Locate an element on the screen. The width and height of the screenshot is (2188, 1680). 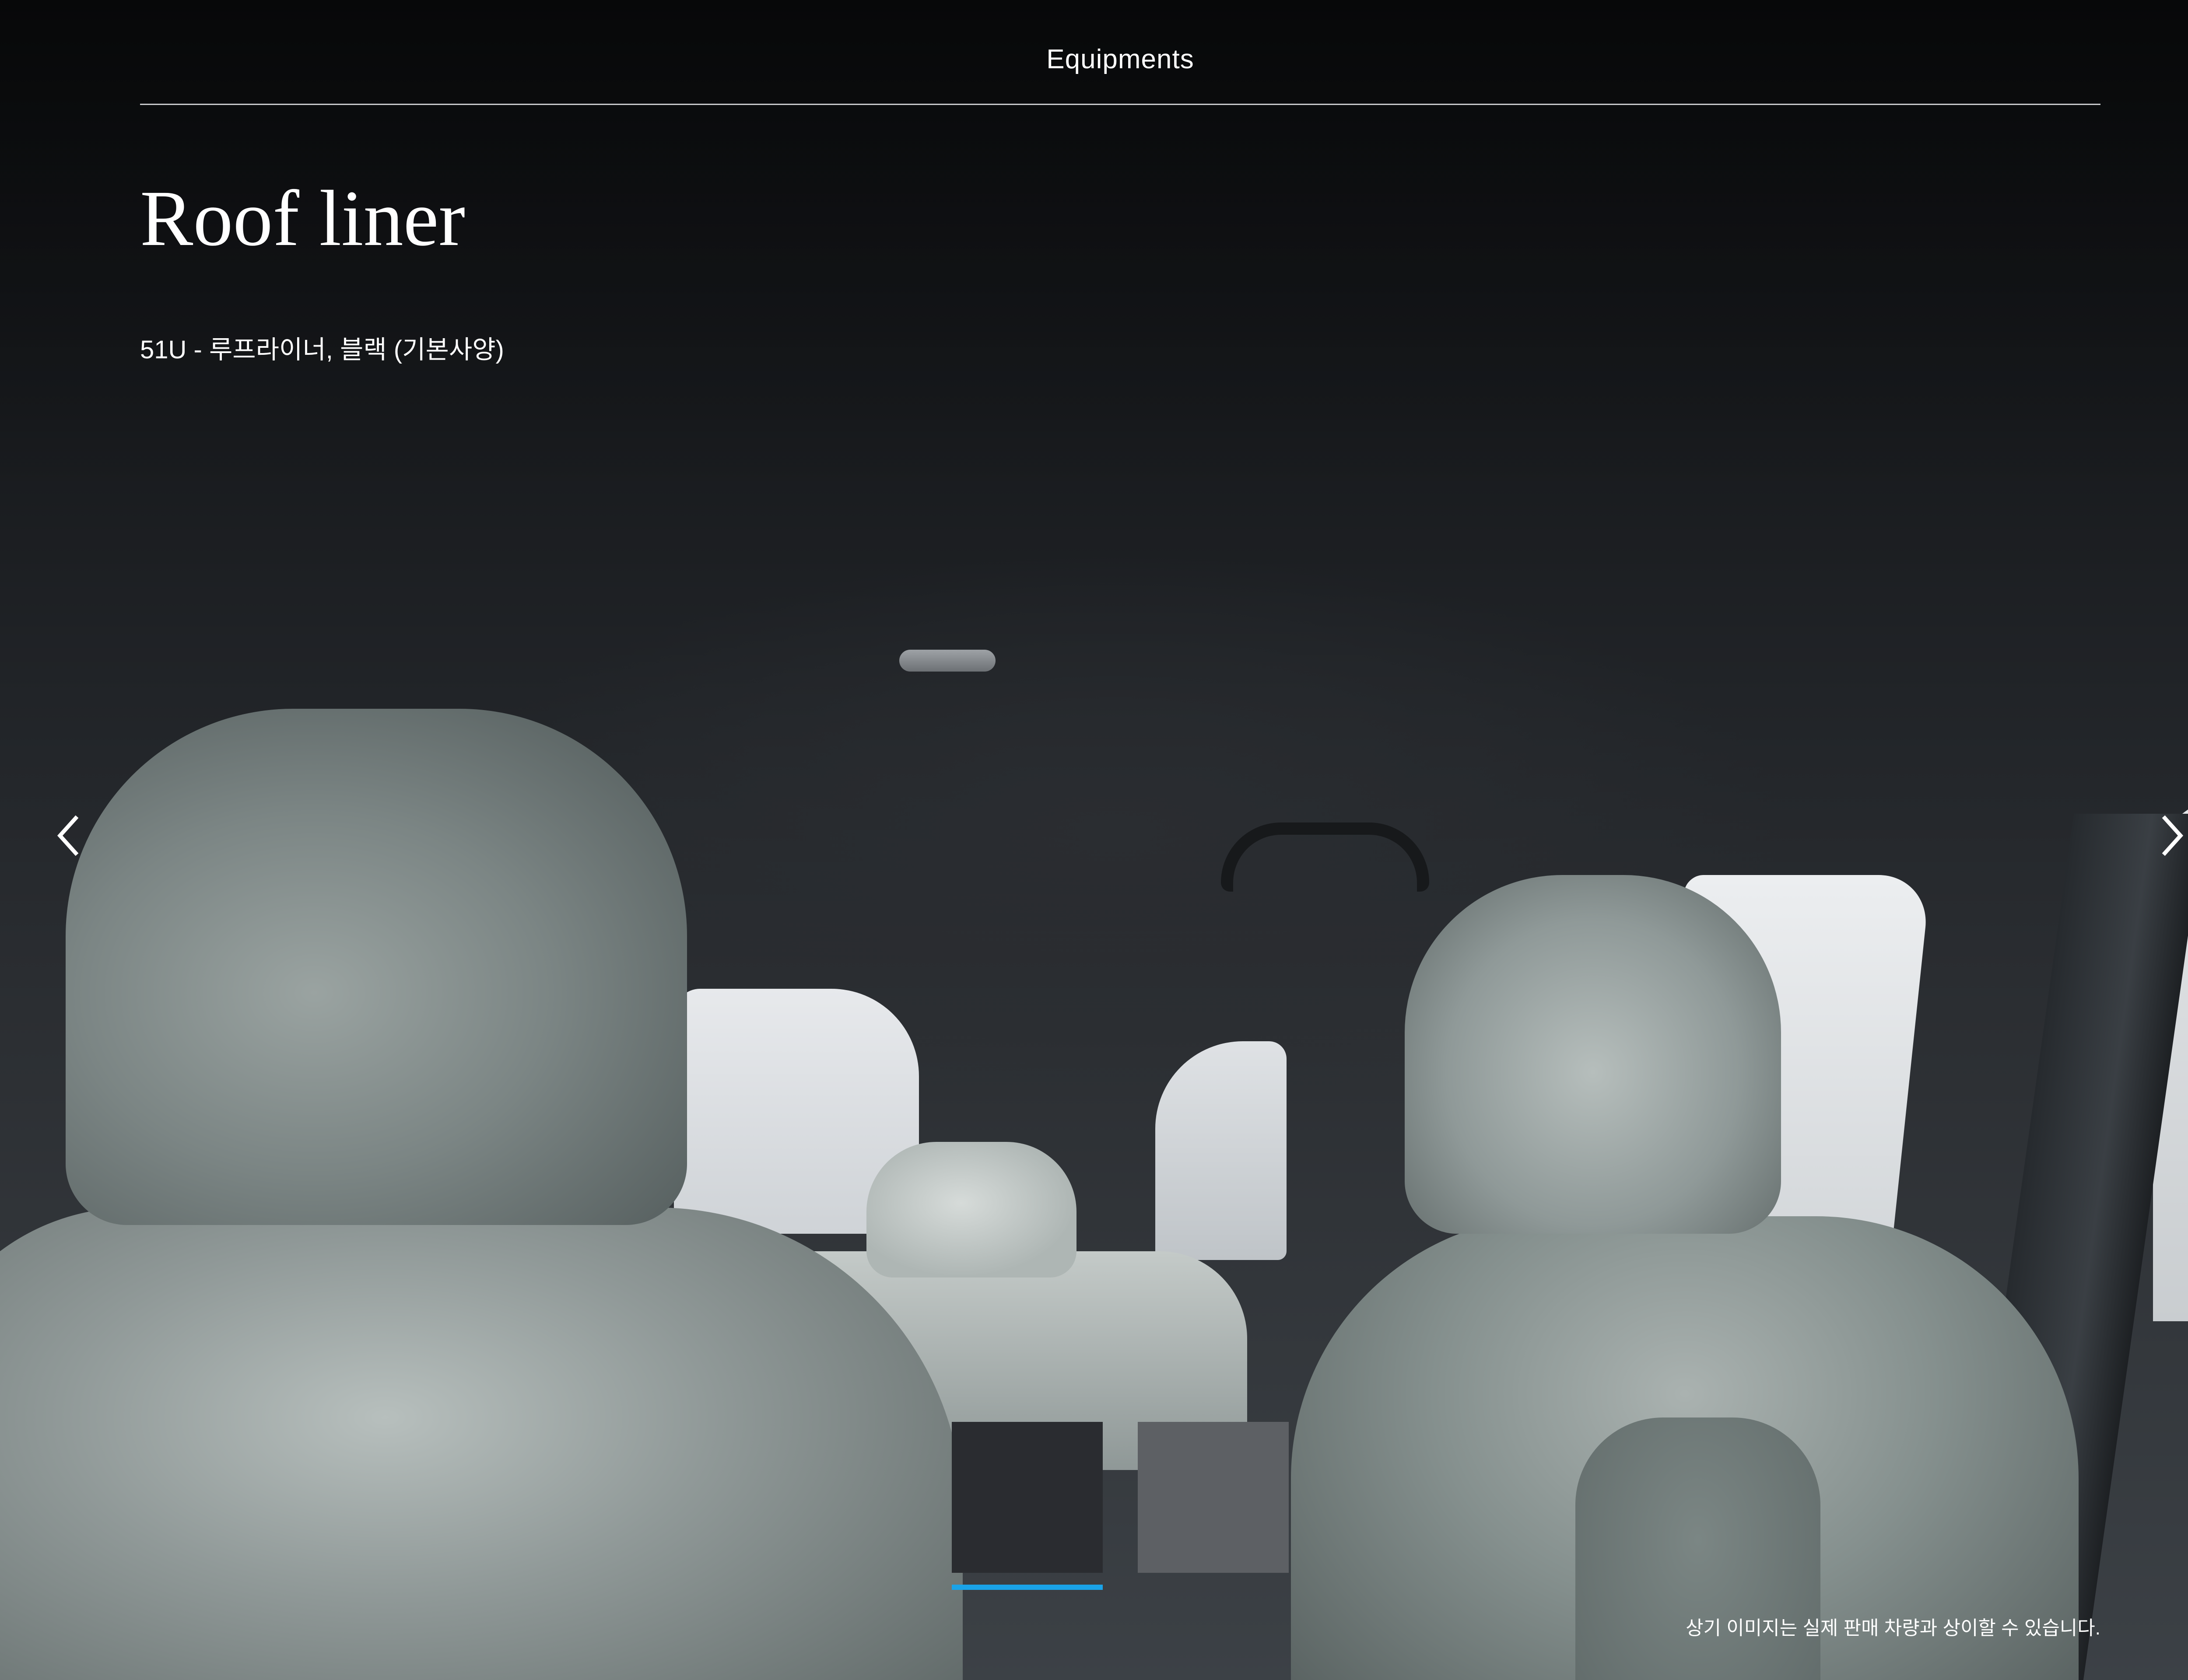
next-button is located at coordinates (2167, 835).